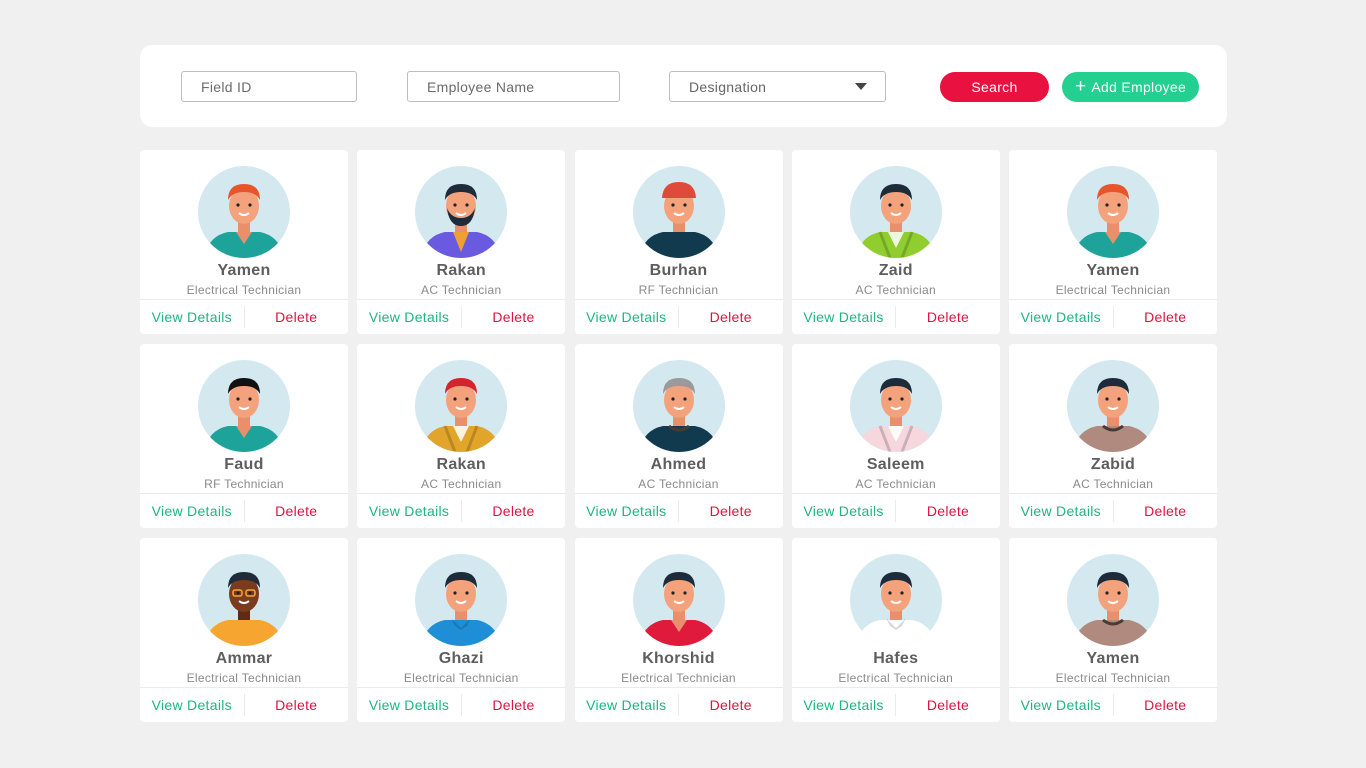 The height and width of the screenshot is (768, 1366). What do you see at coordinates (895, 464) in the screenshot?
I see `employee-name: Saleem` at bounding box center [895, 464].